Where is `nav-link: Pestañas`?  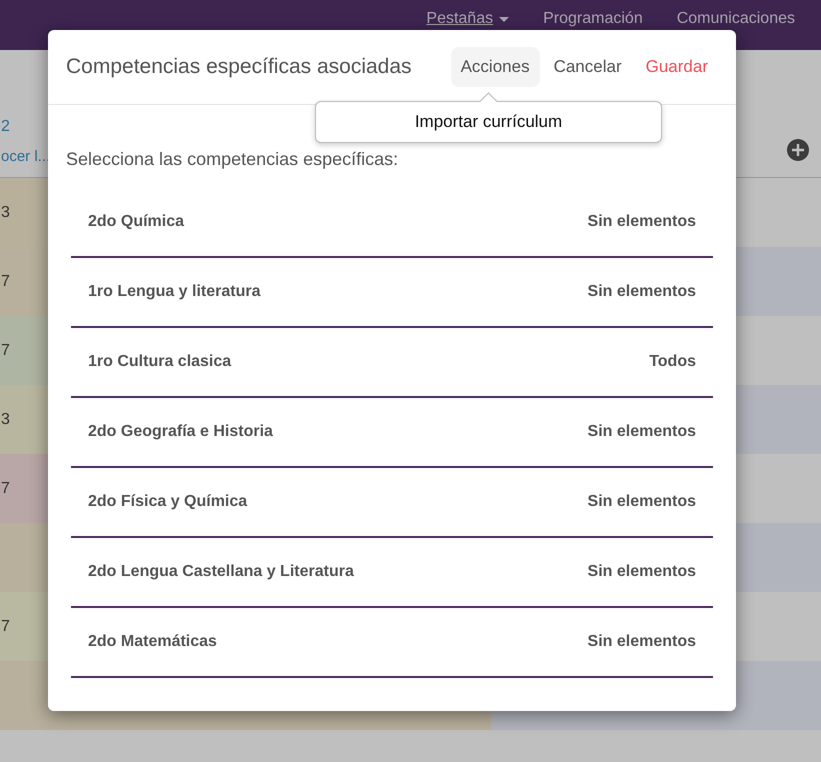 nav-link: Pestañas is located at coordinates (468, 22).